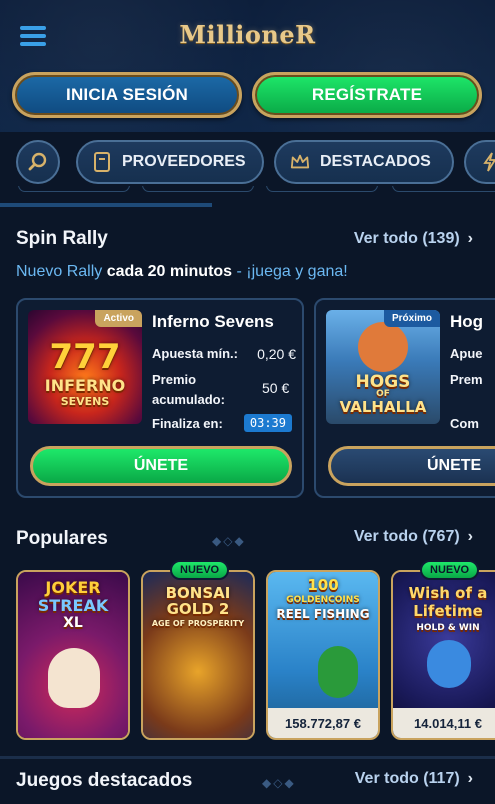 Image resolution: width=495 pixels, height=804 pixels. I want to click on countdown-timer: 03:39, so click(267, 423).